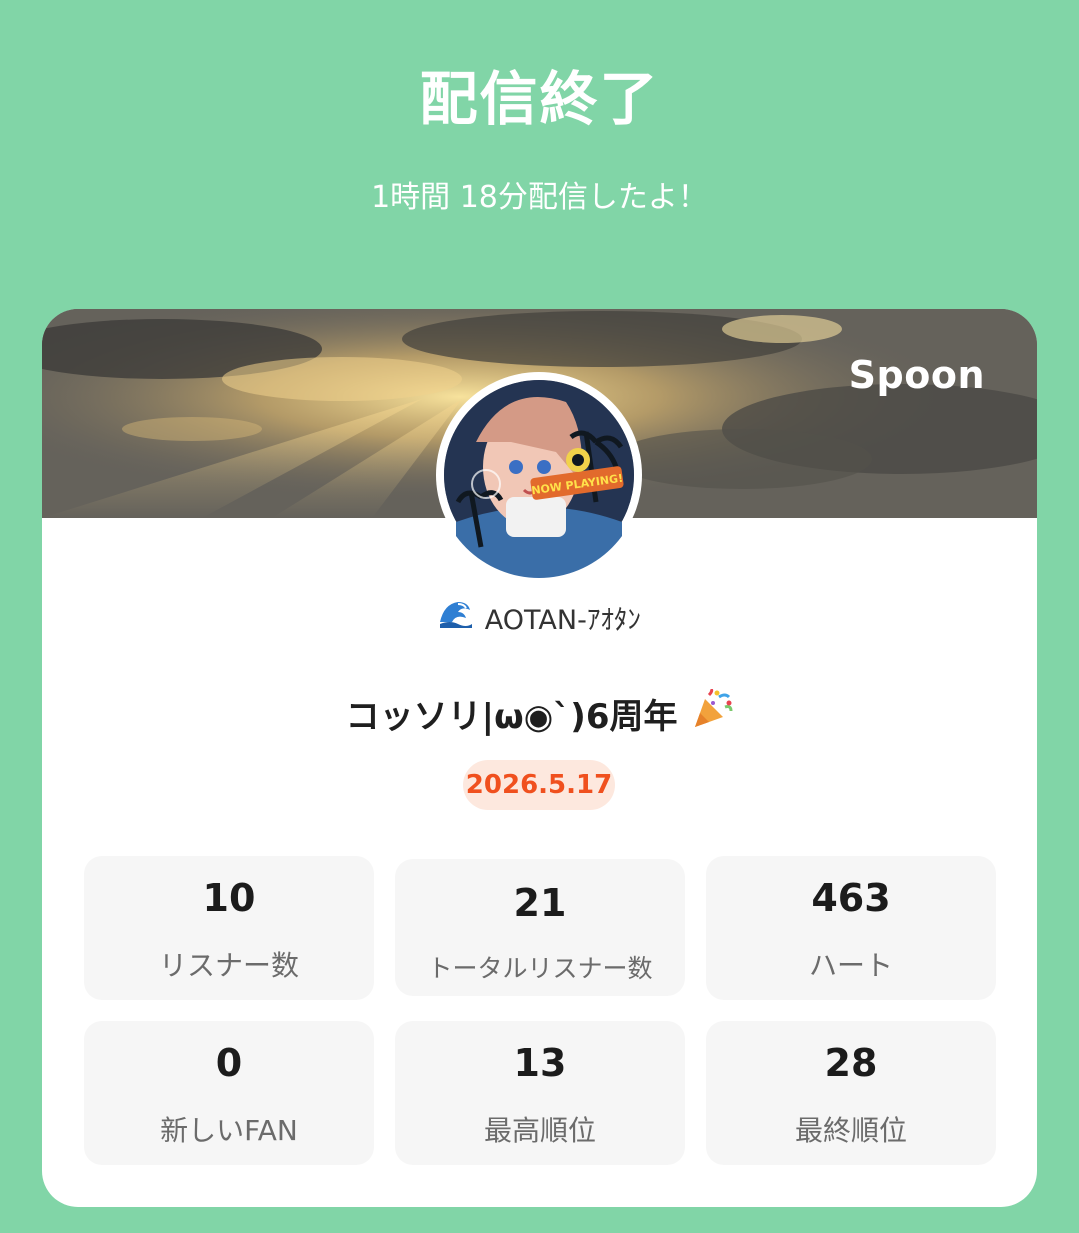 This screenshot has width=1079, height=1233. What do you see at coordinates (229, 1063) in the screenshot?
I see `stat-value: 0` at bounding box center [229, 1063].